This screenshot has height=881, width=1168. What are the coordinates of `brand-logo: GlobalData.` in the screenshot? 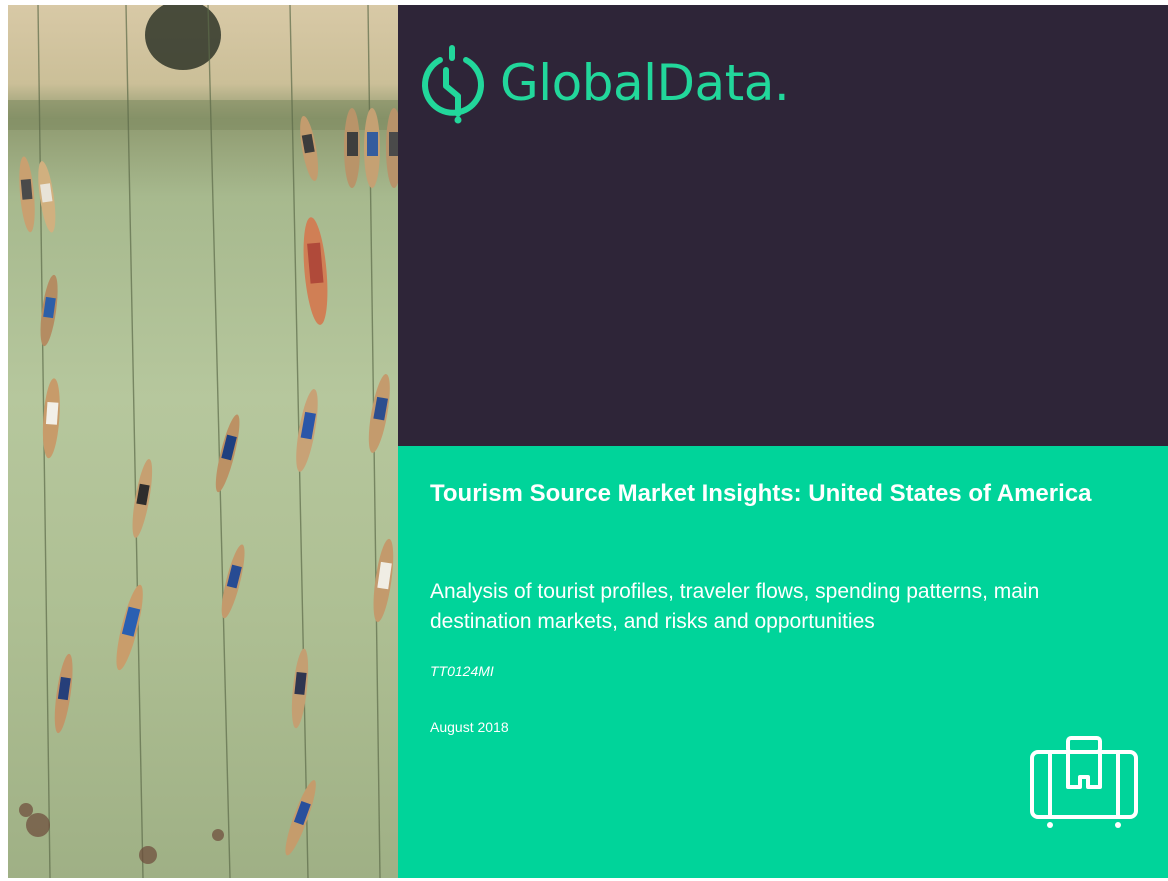 It's located at (603, 83).